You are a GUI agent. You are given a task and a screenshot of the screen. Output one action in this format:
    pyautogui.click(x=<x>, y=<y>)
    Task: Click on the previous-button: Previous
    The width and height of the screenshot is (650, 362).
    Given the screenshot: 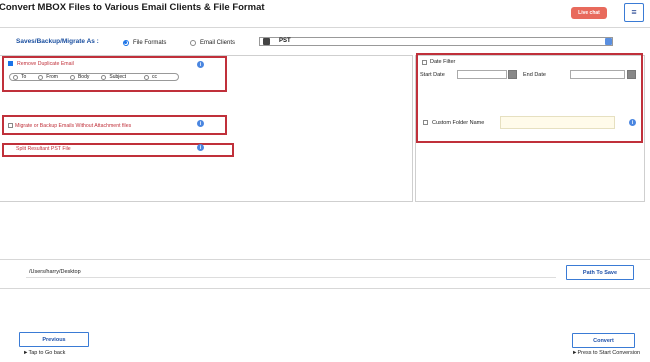 What is the action you would take?
    pyautogui.click(x=54, y=339)
    